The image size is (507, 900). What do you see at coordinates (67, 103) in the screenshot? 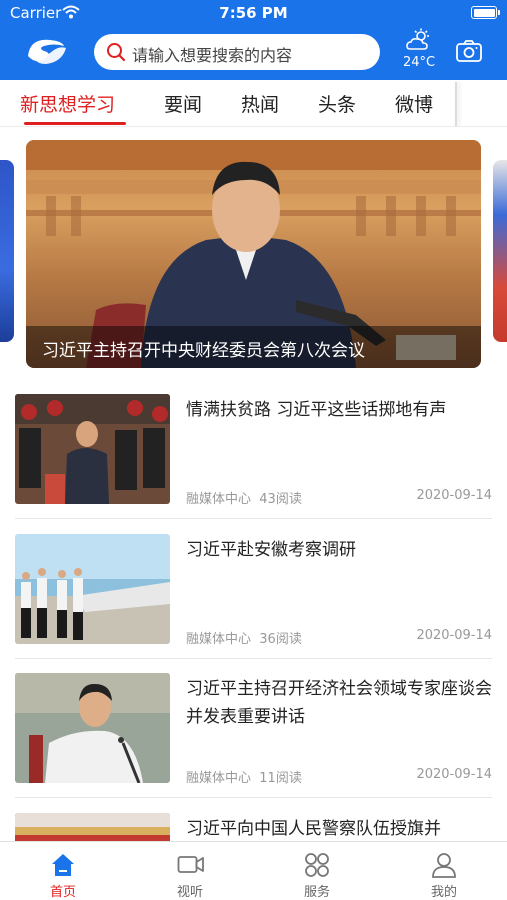
I see `tab-new-thought-study: 新思想学习` at bounding box center [67, 103].